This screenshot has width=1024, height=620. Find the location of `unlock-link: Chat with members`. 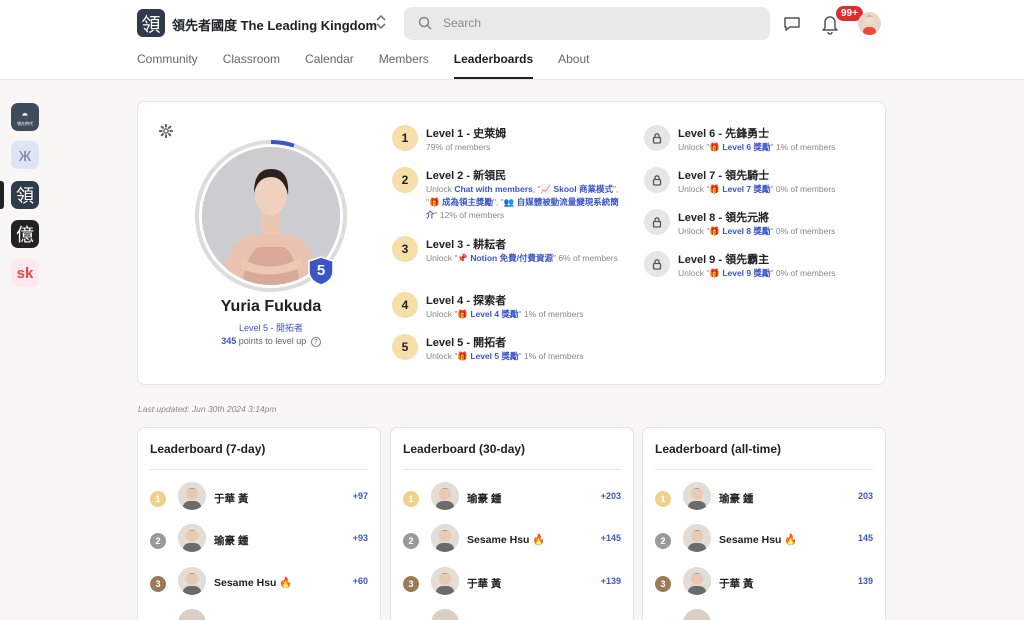

unlock-link: Chat with members is located at coordinates (493, 189).